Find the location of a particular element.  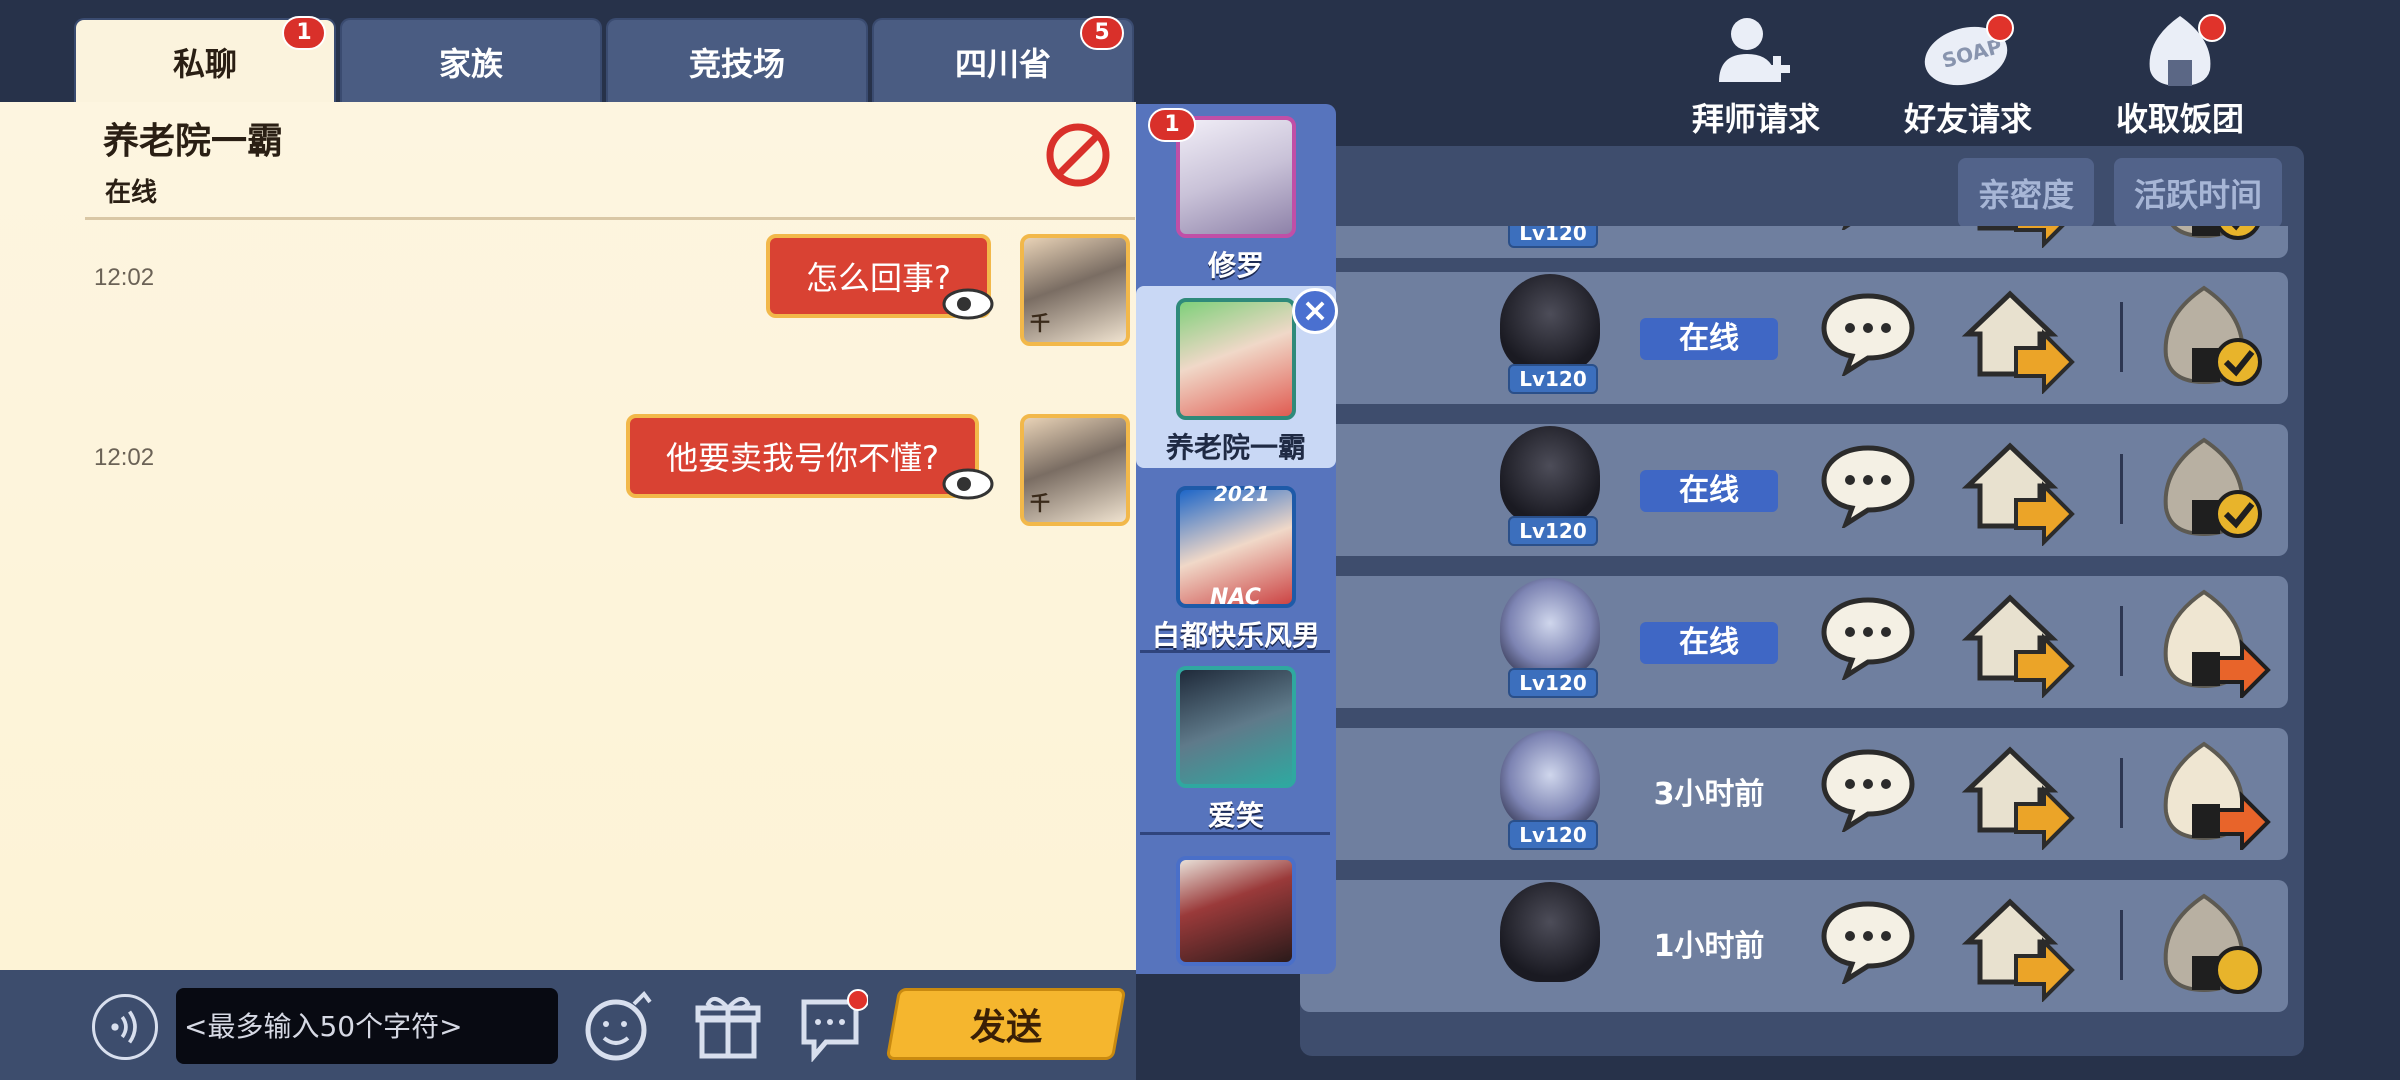

contact-divider is located at coordinates (1235, 833).